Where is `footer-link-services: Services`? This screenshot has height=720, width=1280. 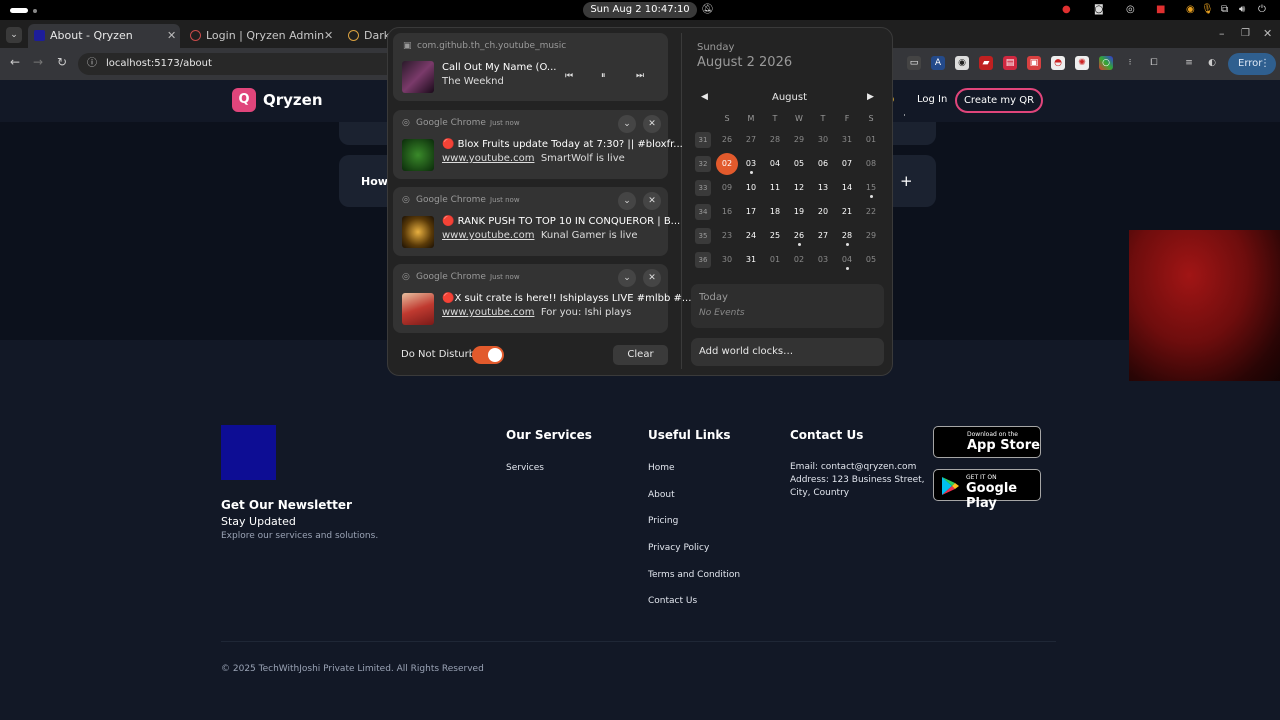
footer-link-services: Services is located at coordinates (525, 468).